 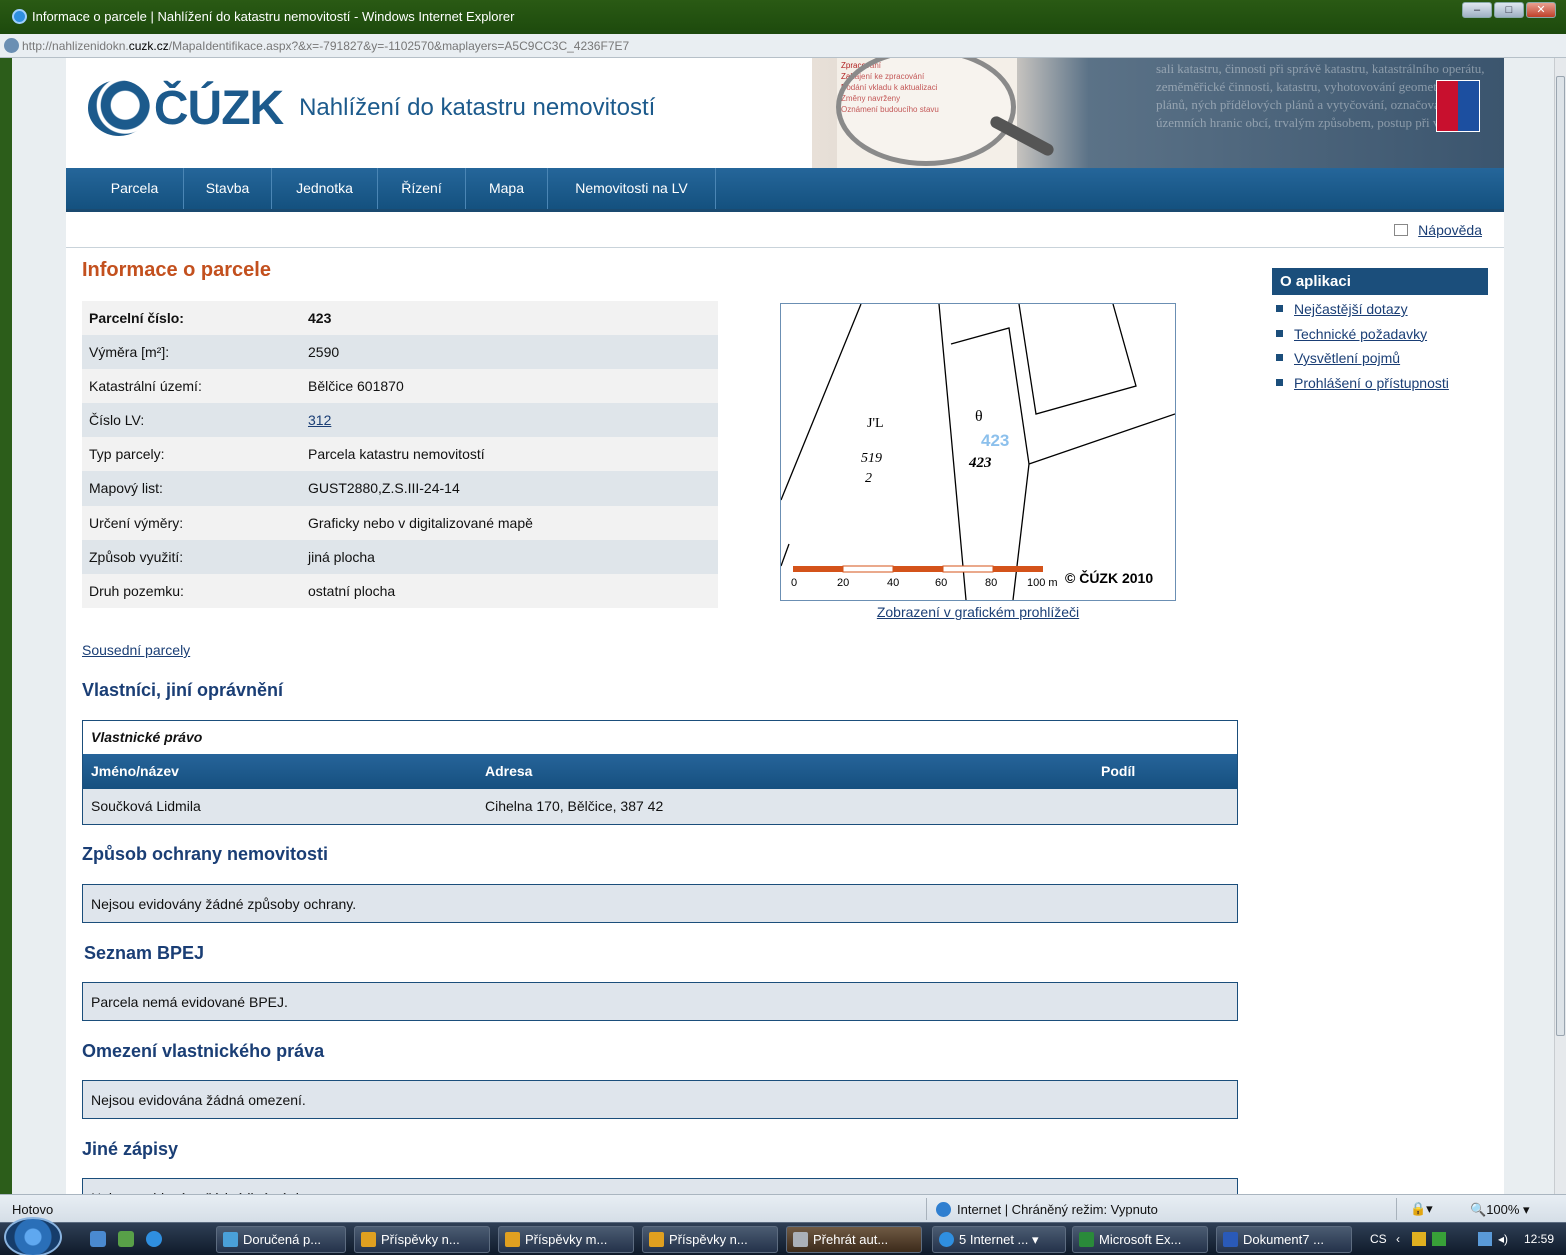 What do you see at coordinates (136, 318) in the screenshot?
I see `info-label: Parcelní číslo:` at bounding box center [136, 318].